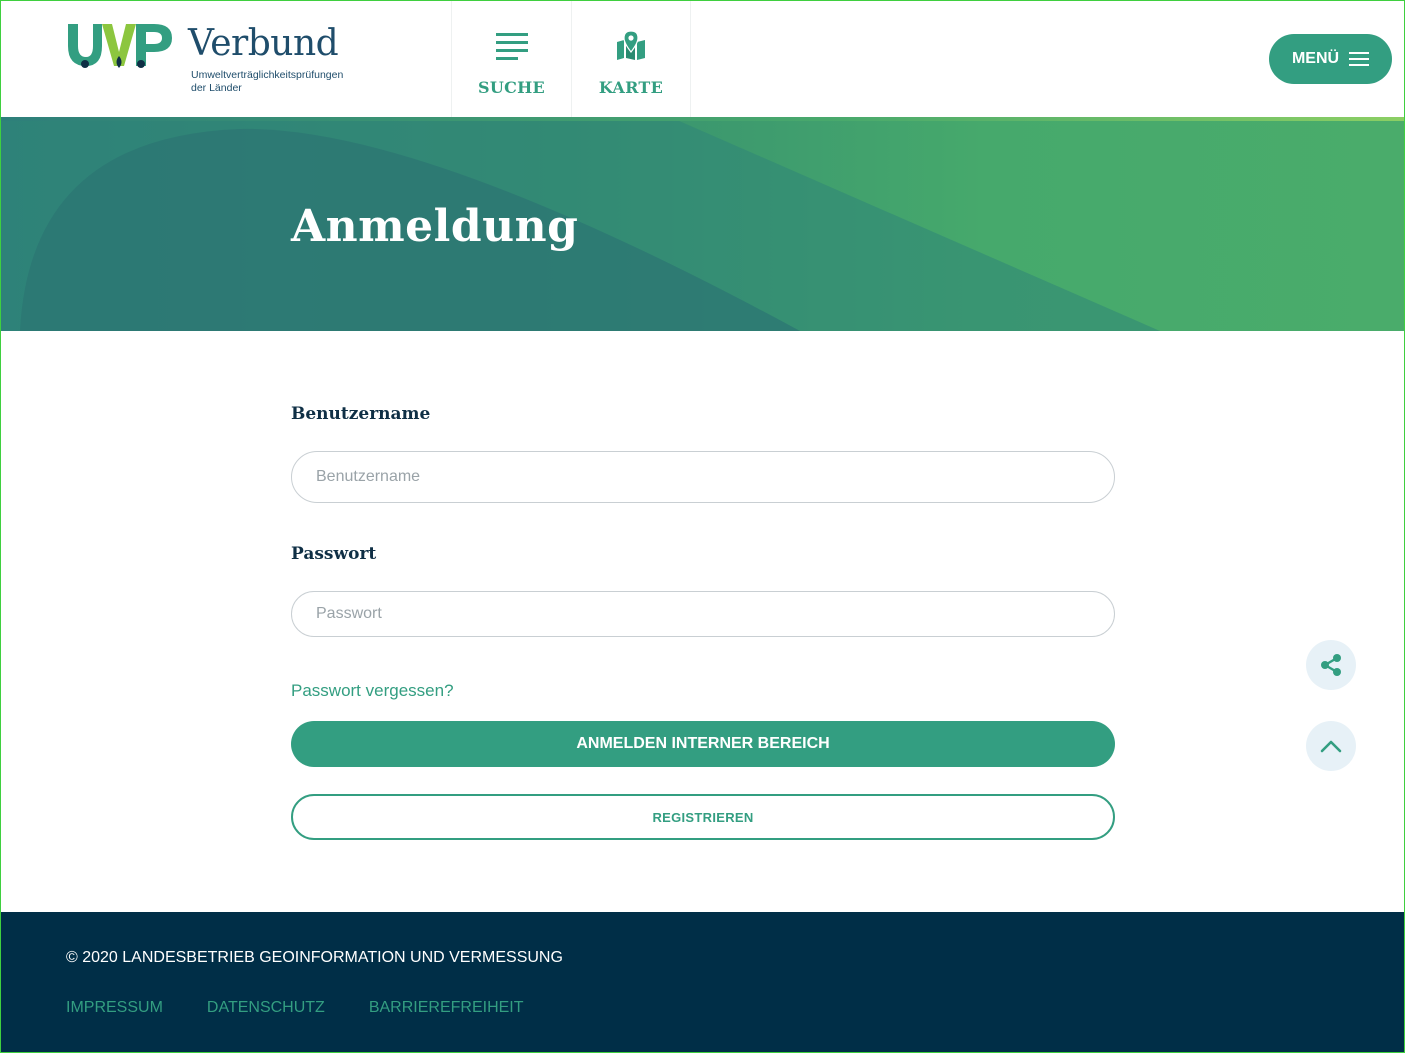  I want to click on footer-link-barrierefreiheit: BARRIEREFREIHEIT, so click(446, 1008).